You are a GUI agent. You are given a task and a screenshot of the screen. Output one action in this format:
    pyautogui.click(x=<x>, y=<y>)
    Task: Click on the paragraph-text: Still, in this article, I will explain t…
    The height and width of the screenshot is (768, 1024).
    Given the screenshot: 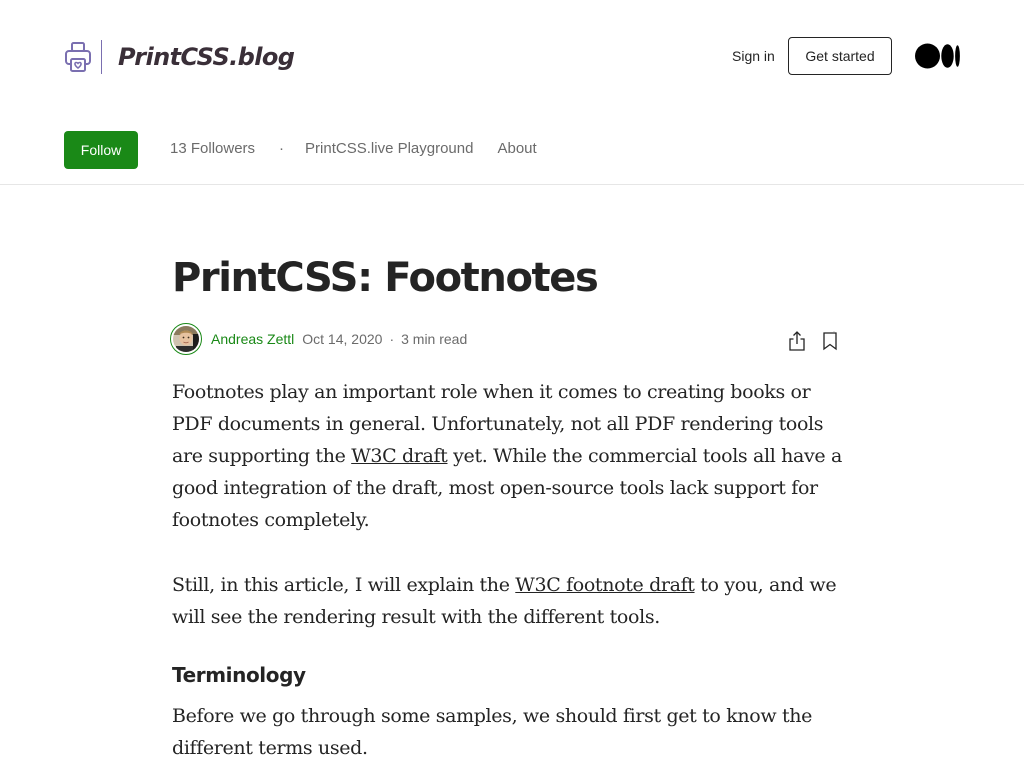 What is the action you would take?
    pyautogui.click(x=344, y=585)
    